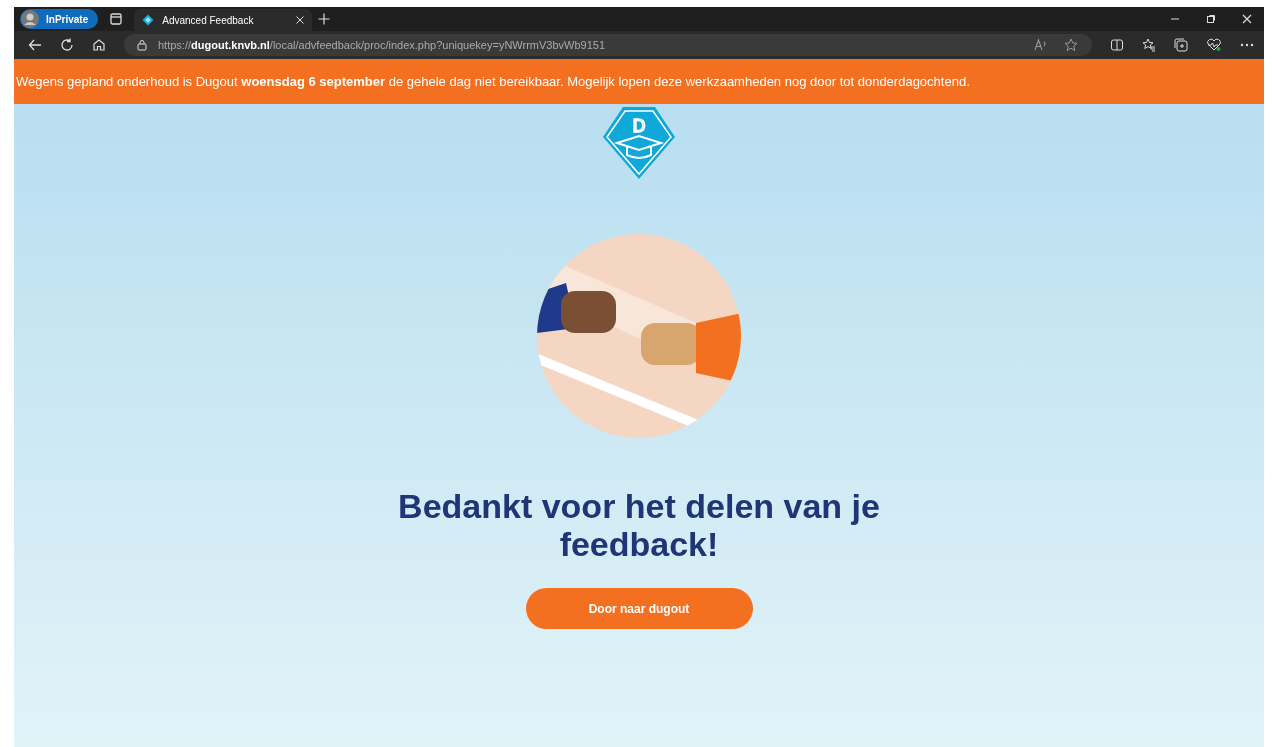 Image resolution: width=1274 pixels, height=747 pixels. What do you see at coordinates (59, 19) in the screenshot?
I see `profile-button: InPrivate` at bounding box center [59, 19].